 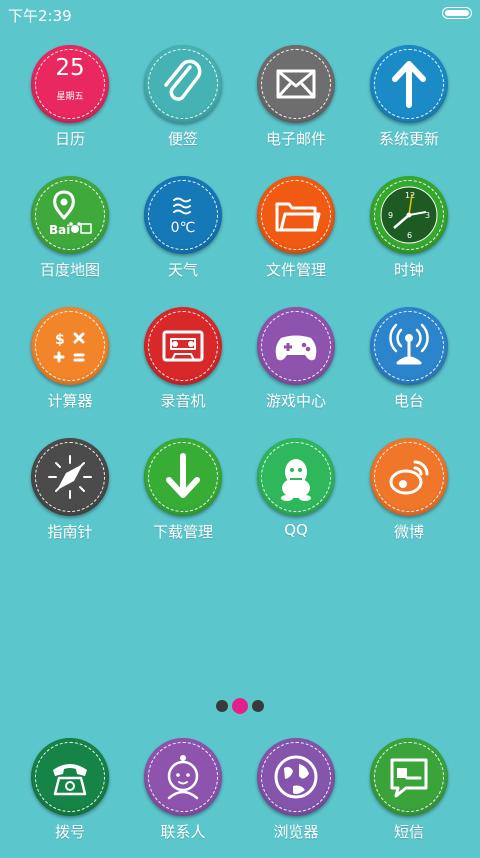 What do you see at coordinates (182, 139) in the screenshot?
I see `app-label: 便签` at bounding box center [182, 139].